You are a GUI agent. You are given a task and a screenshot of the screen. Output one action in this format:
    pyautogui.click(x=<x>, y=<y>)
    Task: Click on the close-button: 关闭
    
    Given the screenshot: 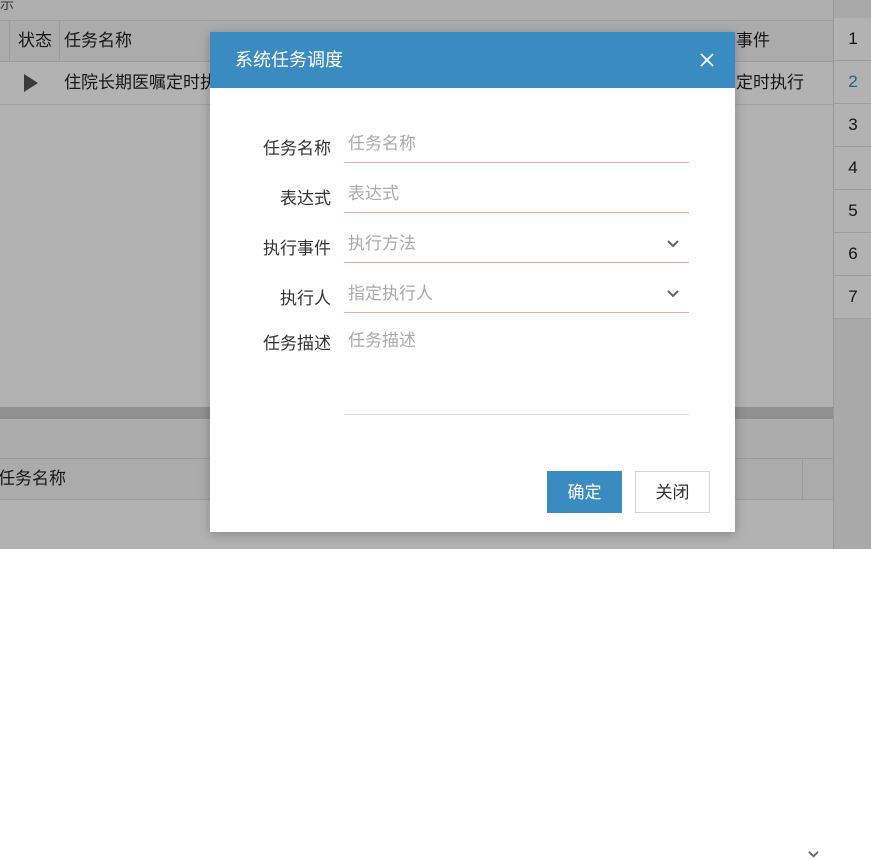 What is the action you would take?
    pyautogui.click(x=672, y=492)
    